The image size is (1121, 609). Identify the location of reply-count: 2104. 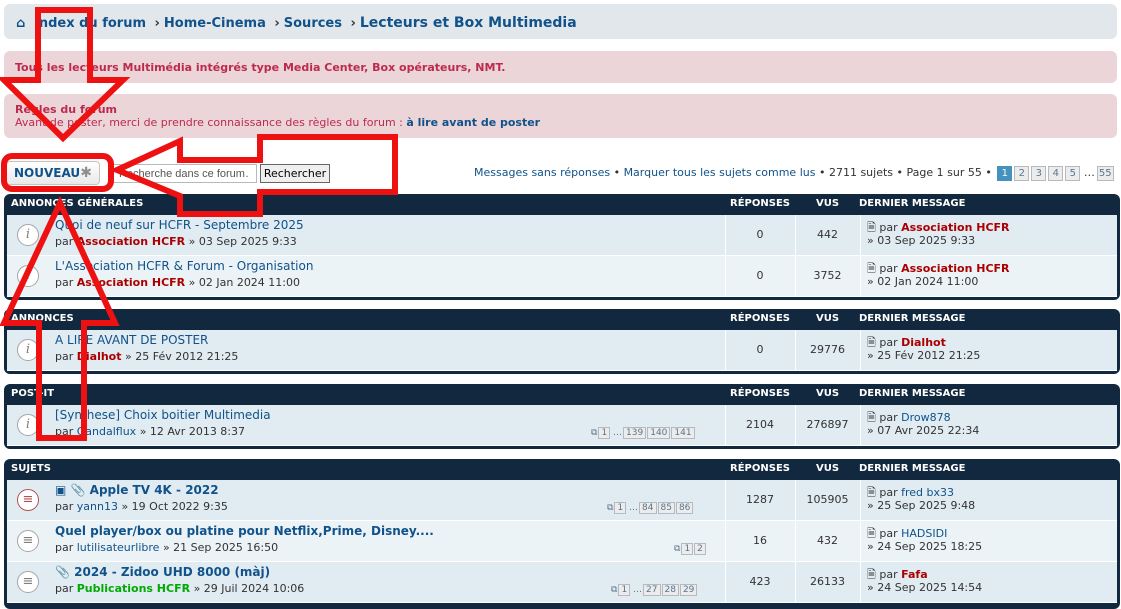
(760, 424).